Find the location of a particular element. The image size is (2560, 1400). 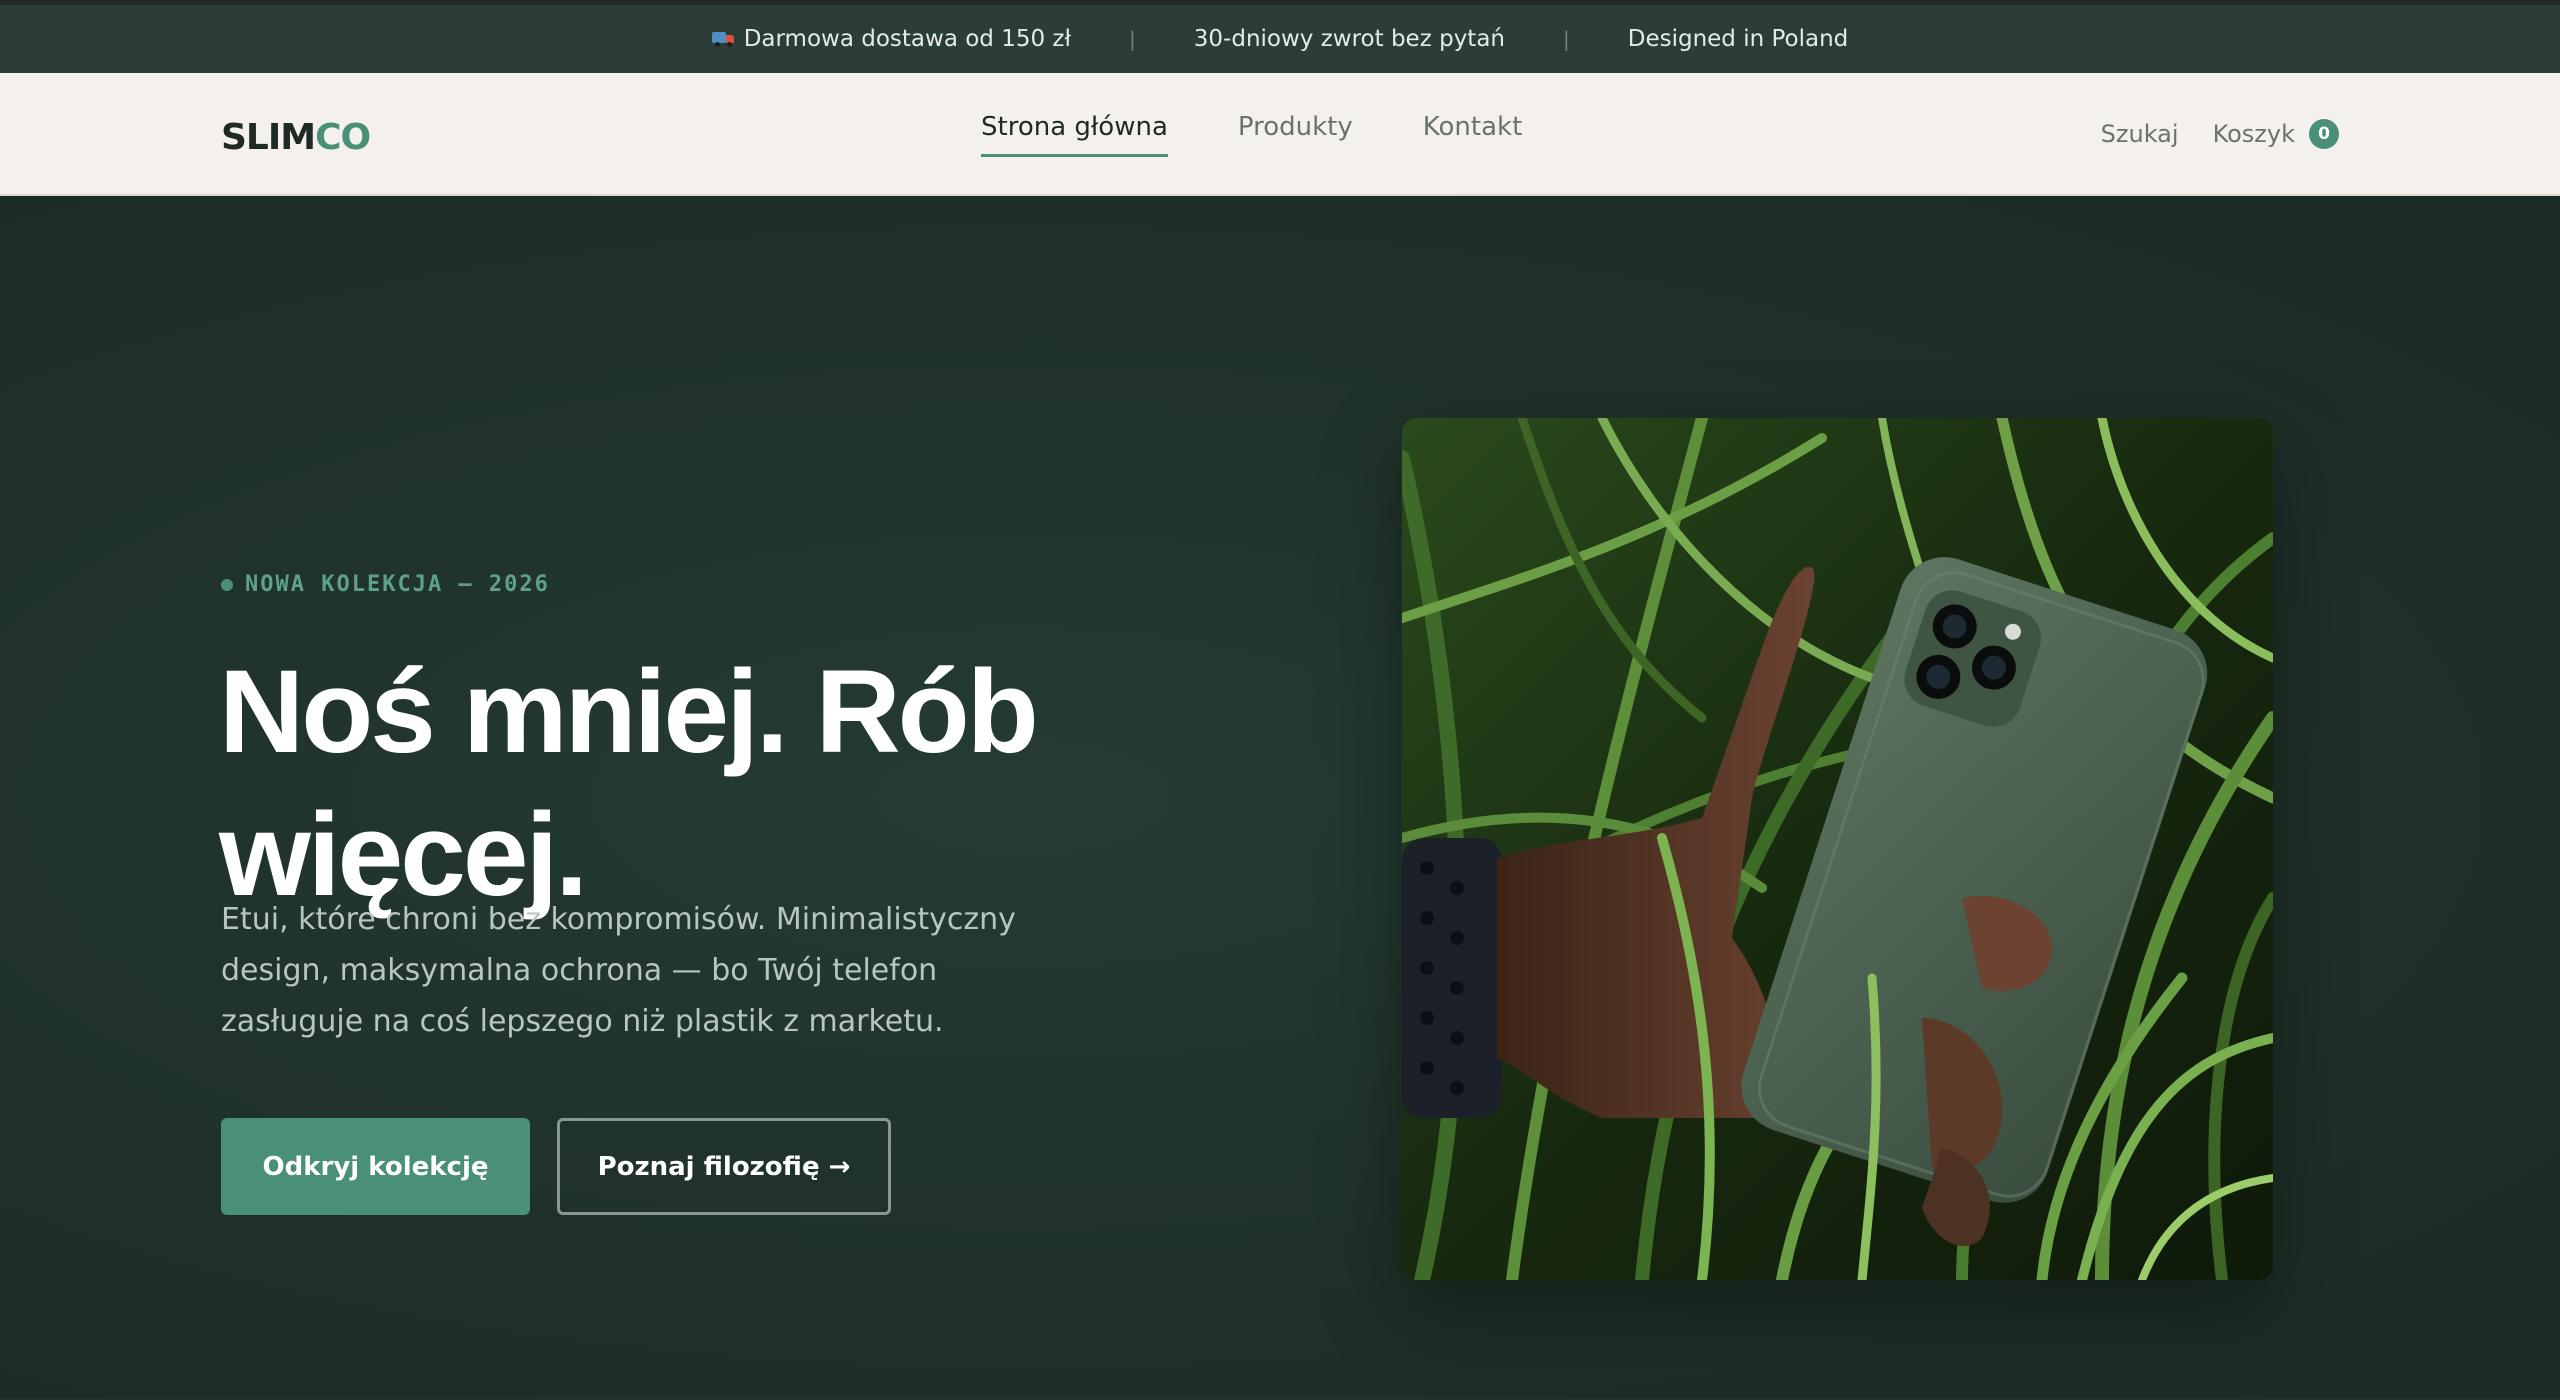

hero-headline: Noś mniej. Rób więcej. is located at coordinates (669, 784).